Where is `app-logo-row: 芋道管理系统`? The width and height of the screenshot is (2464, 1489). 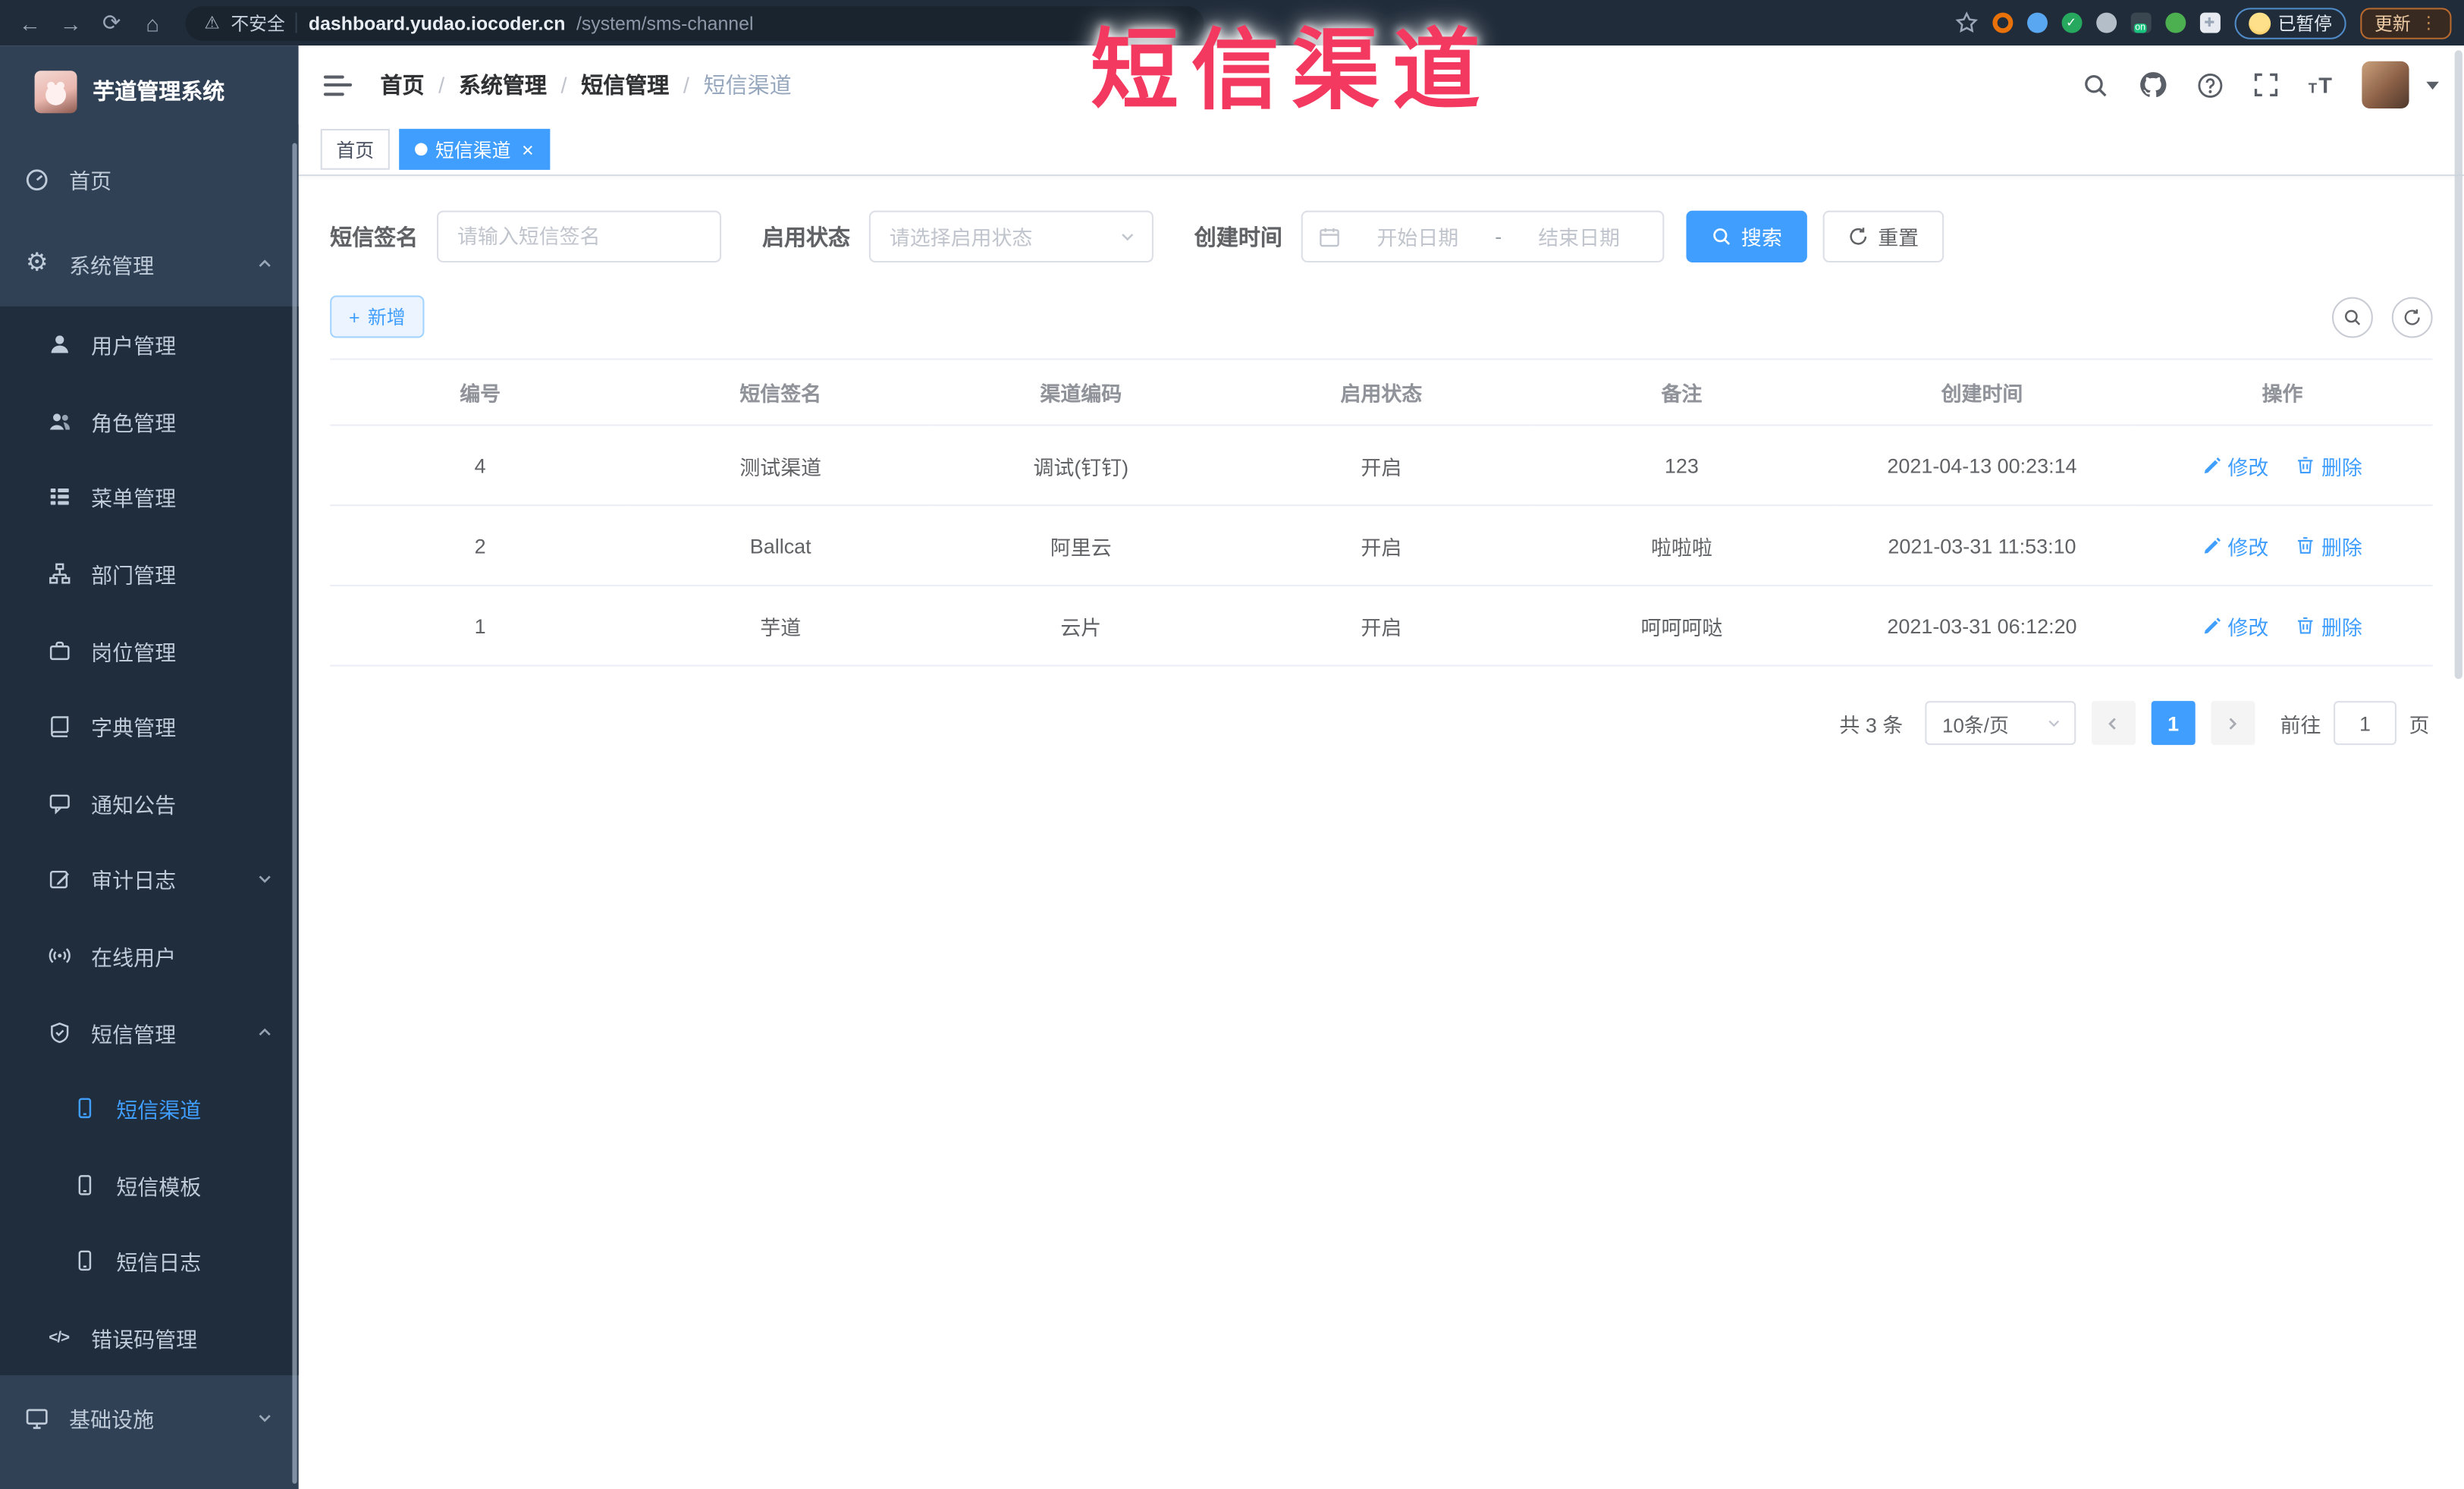
app-logo-row: 芋道管理系统 is located at coordinates (149, 91).